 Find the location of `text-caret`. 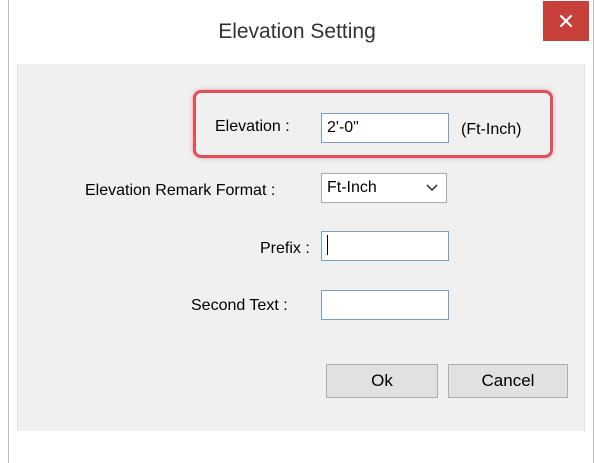

text-caret is located at coordinates (327, 244).